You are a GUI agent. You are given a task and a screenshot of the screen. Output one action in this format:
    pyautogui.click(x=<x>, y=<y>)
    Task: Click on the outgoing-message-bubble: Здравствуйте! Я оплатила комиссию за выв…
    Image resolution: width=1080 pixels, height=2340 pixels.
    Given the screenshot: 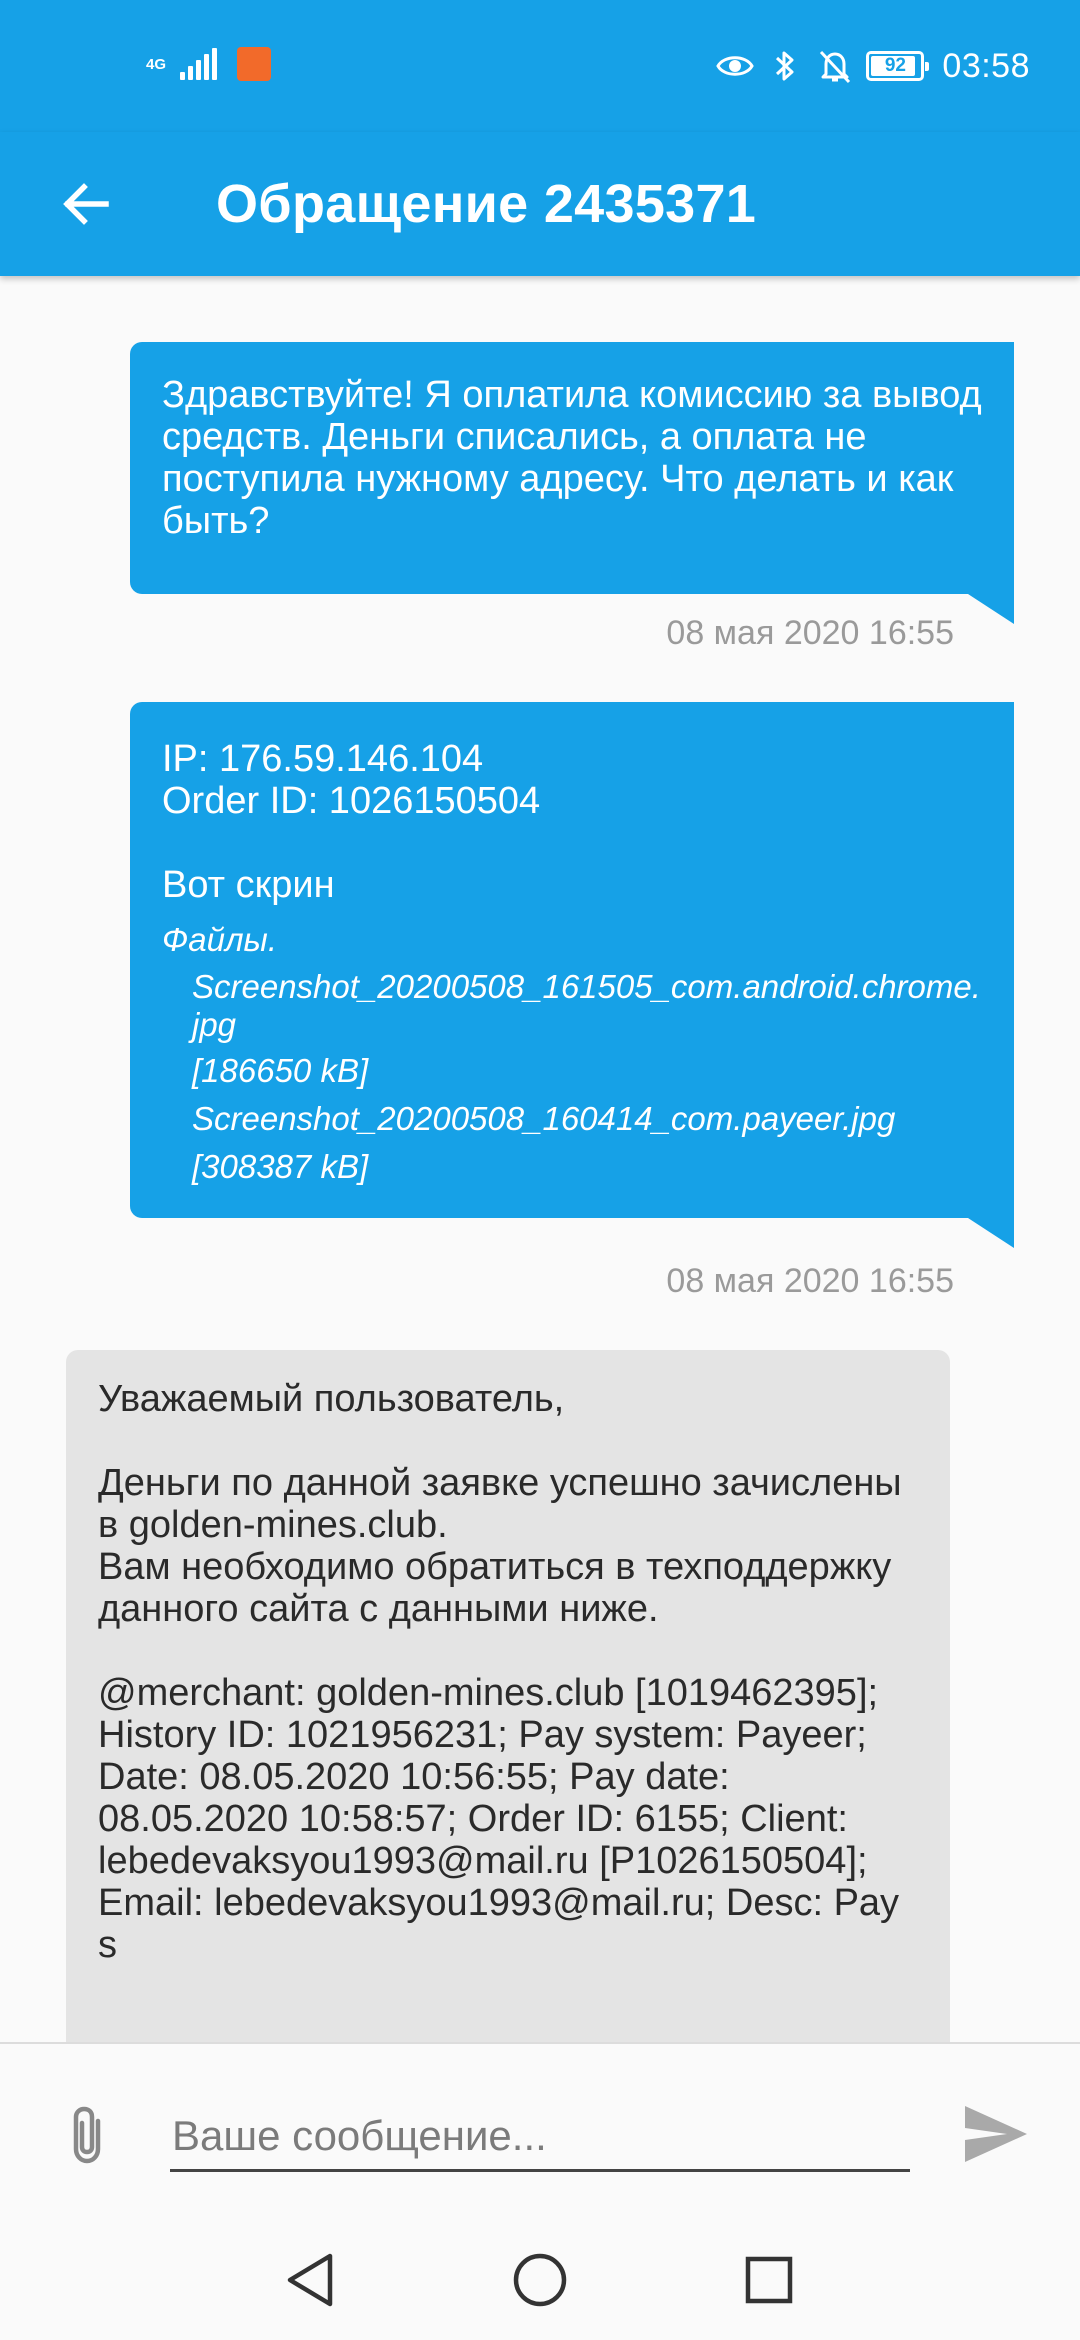 What is the action you would take?
    pyautogui.click(x=572, y=483)
    